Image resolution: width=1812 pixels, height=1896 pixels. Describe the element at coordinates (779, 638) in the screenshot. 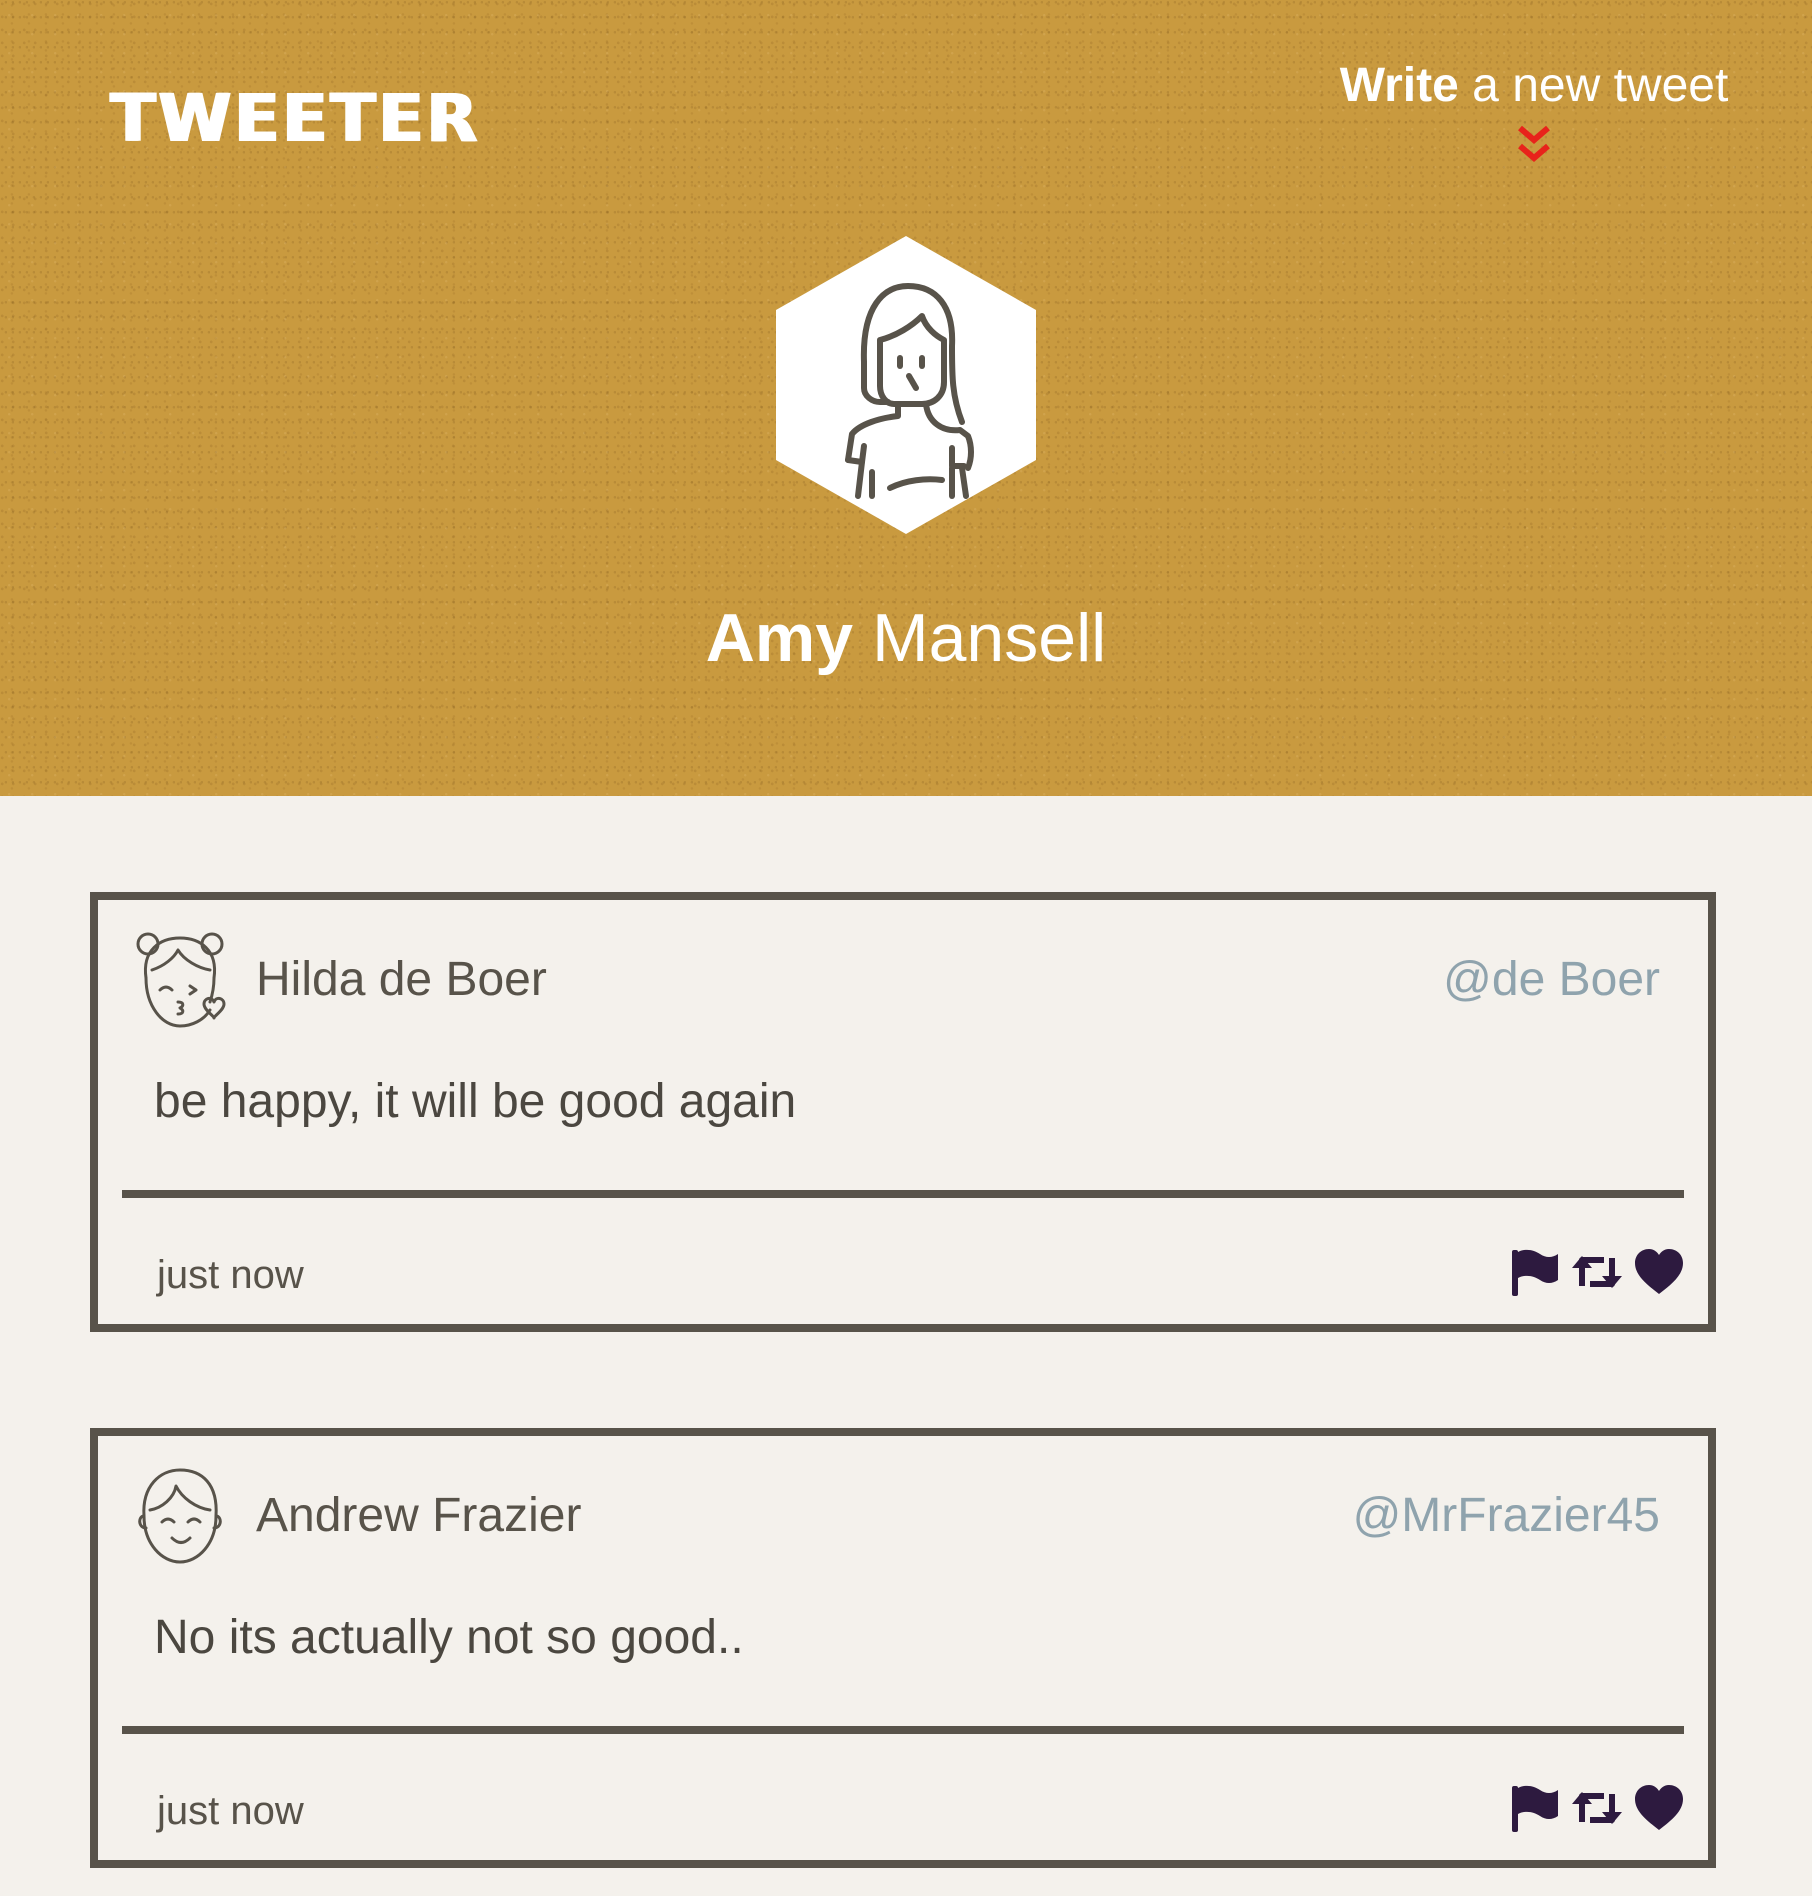

I see `profile-first-name: Amy` at that location.